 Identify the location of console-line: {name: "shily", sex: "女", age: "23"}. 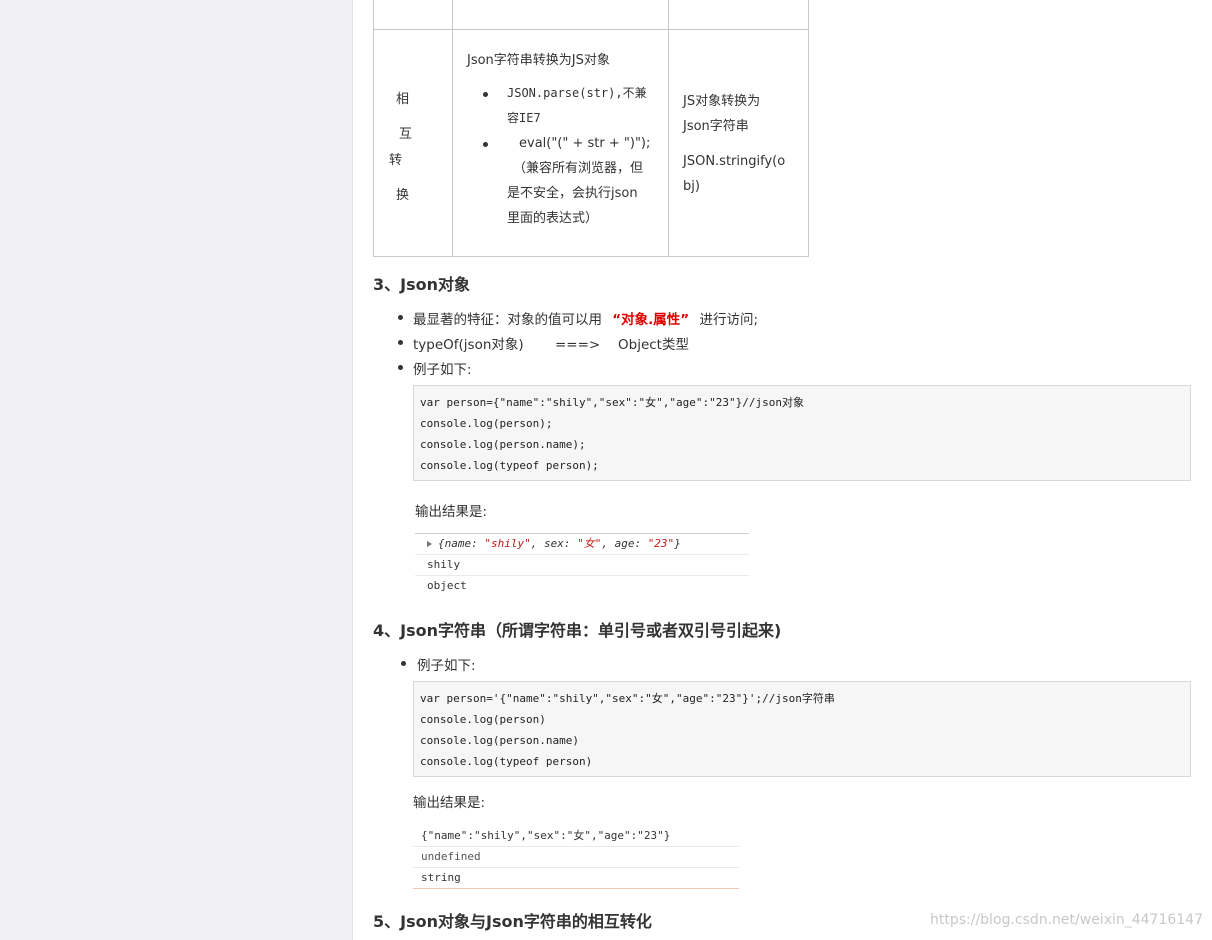
(582, 544).